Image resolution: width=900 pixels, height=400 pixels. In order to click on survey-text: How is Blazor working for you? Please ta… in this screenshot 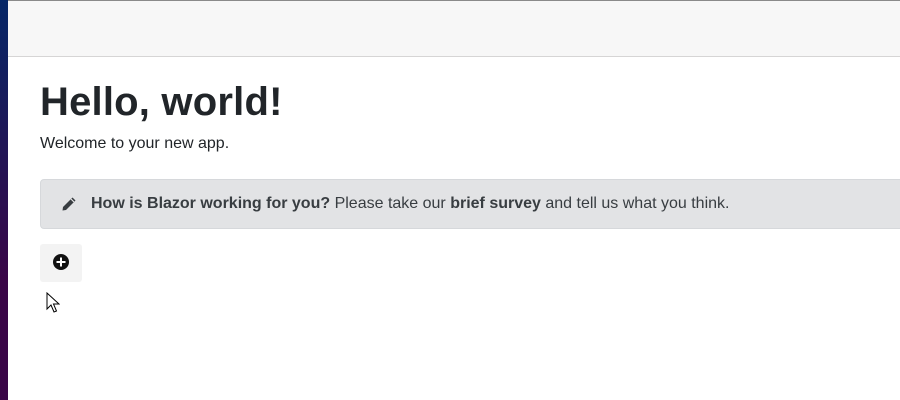, I will do `click(410, 204)`.